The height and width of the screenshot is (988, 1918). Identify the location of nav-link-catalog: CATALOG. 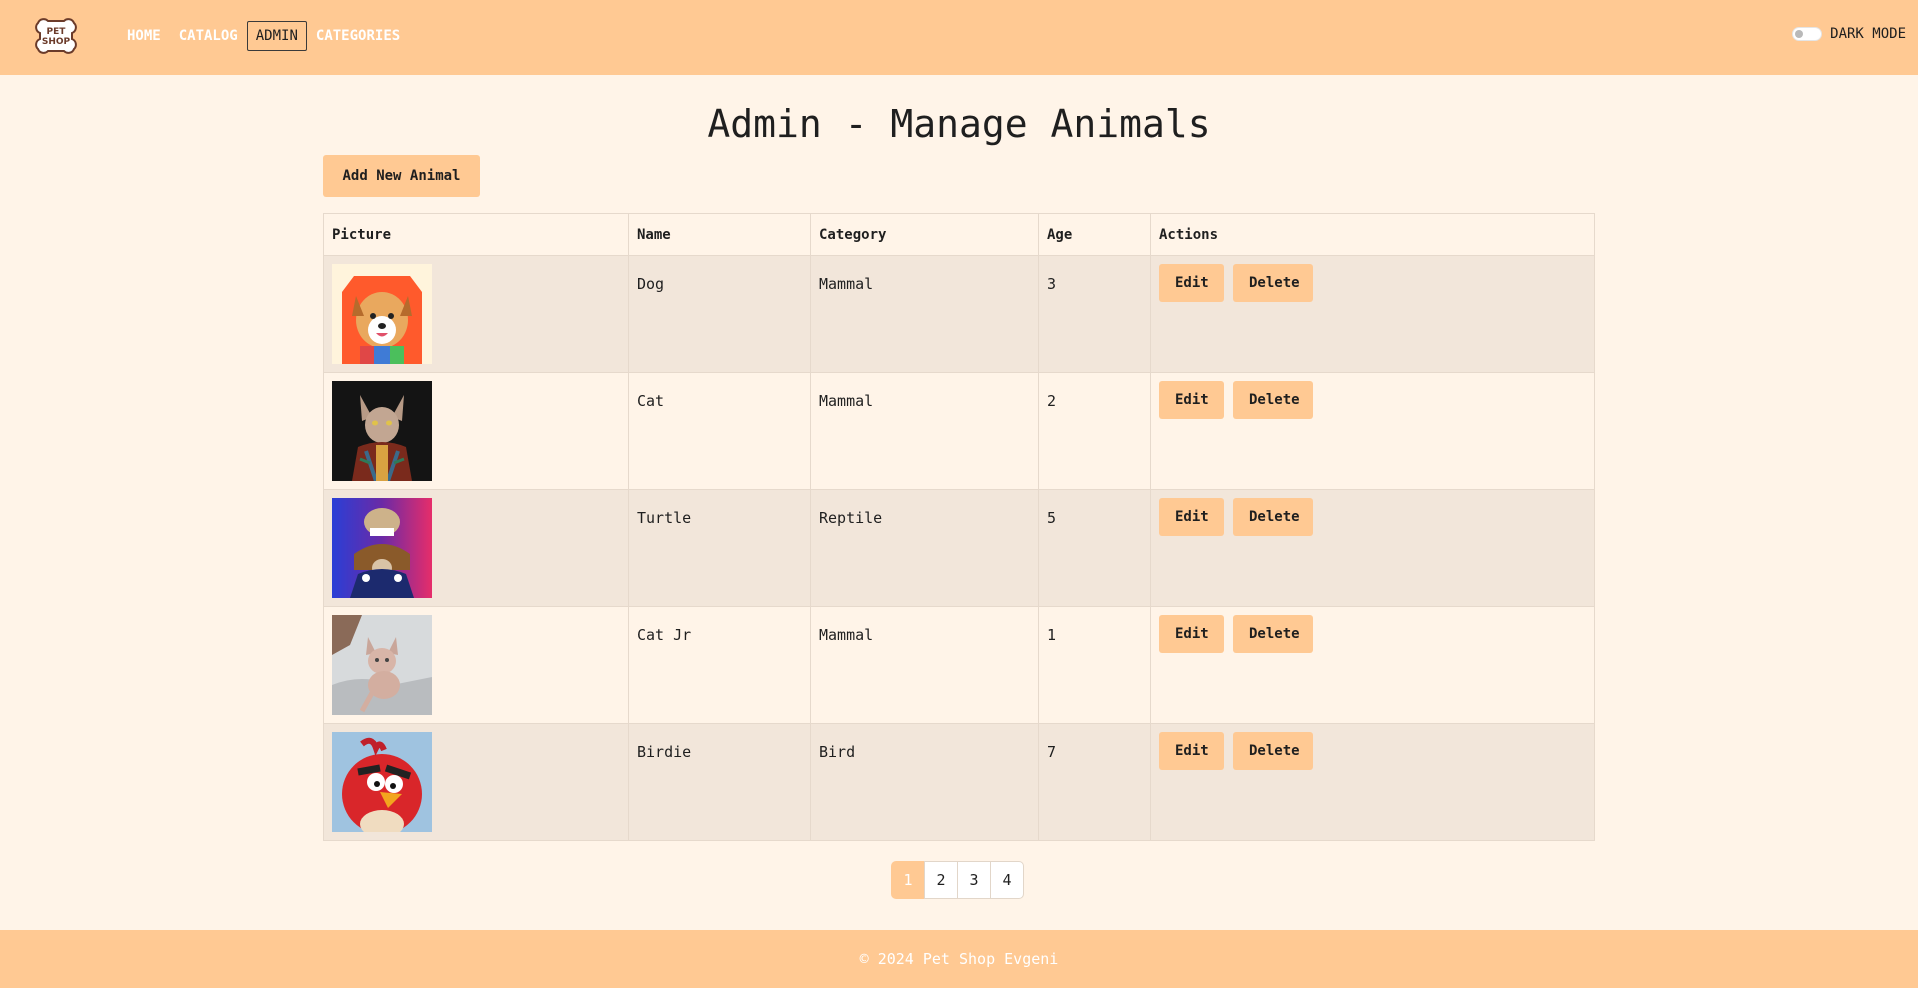
(208, 36).